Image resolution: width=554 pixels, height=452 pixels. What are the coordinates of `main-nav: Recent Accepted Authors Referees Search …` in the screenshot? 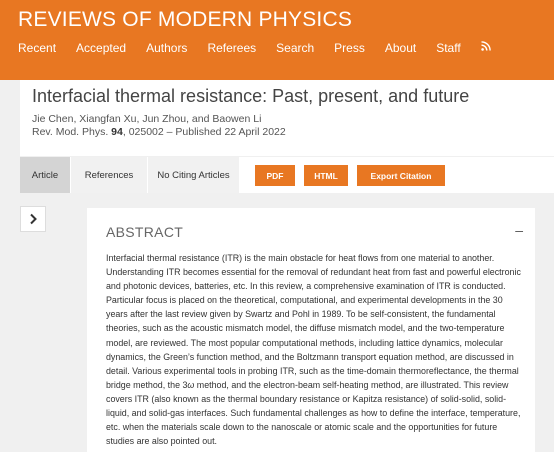 It's located at (254, 48).